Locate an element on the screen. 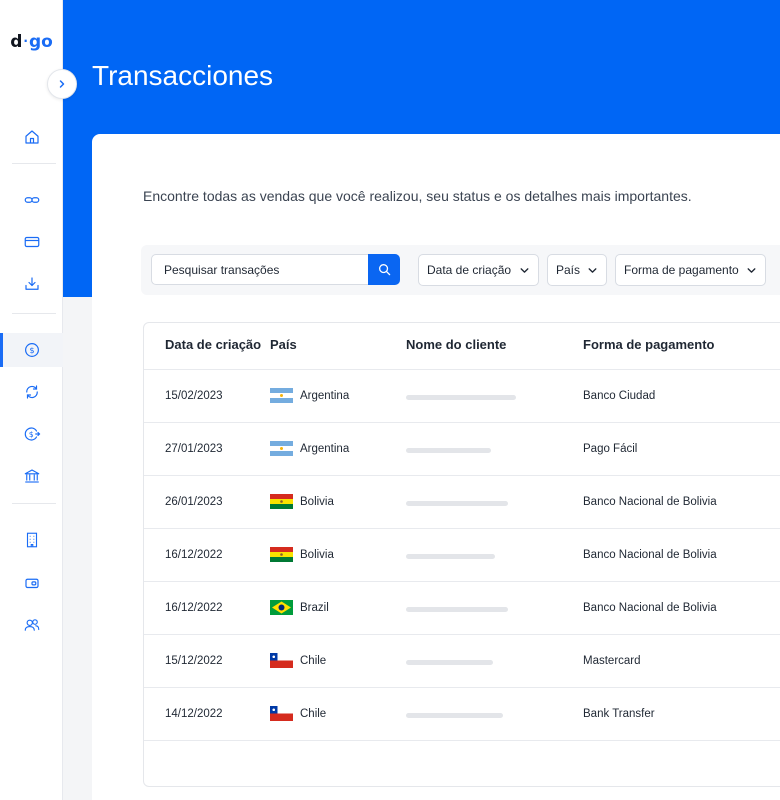 The width and height of the screenshot is (780, 800). cell-date: 15/12/2022 is located at coordinates (194, 661).